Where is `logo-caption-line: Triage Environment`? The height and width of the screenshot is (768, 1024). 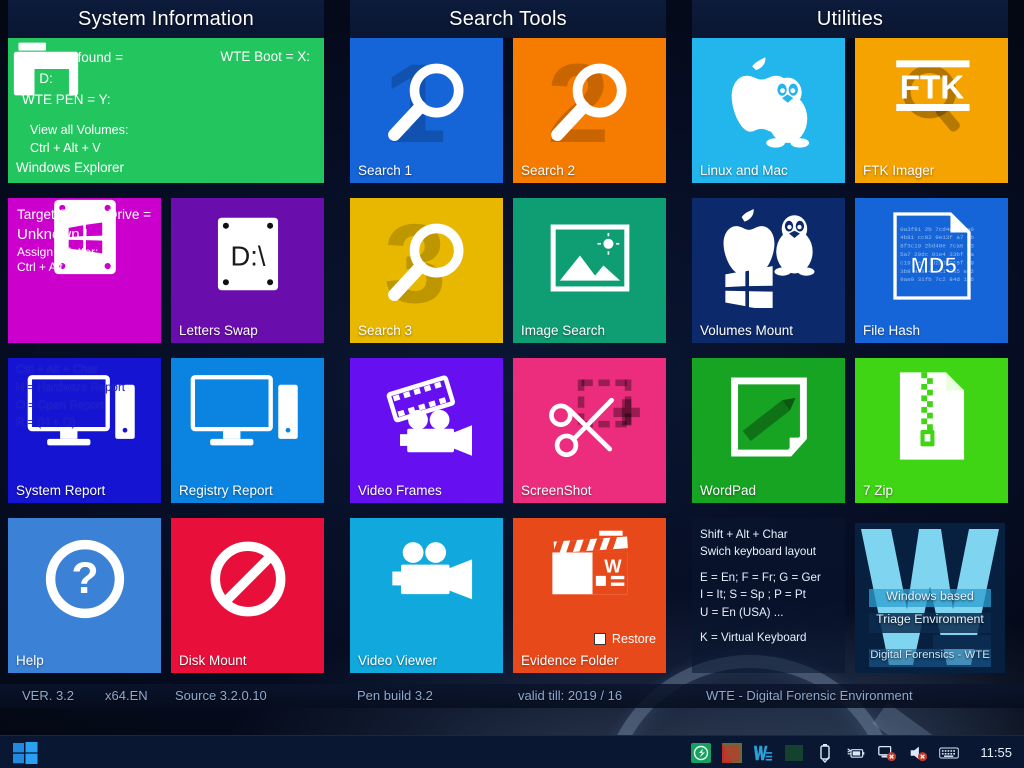
logo-caption-line: Triage Environment is located at coordinates (930, 618).